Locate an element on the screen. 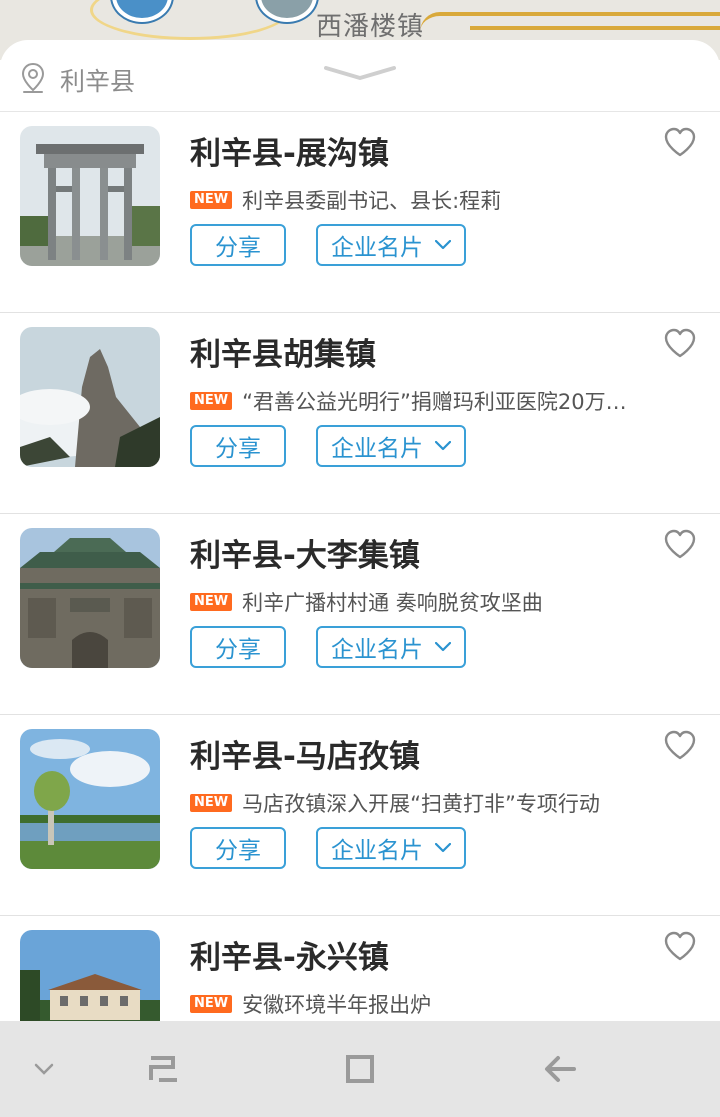  news-headline: 利辛县委副书记、县长:程莉 is located at coordinates (372, 201).